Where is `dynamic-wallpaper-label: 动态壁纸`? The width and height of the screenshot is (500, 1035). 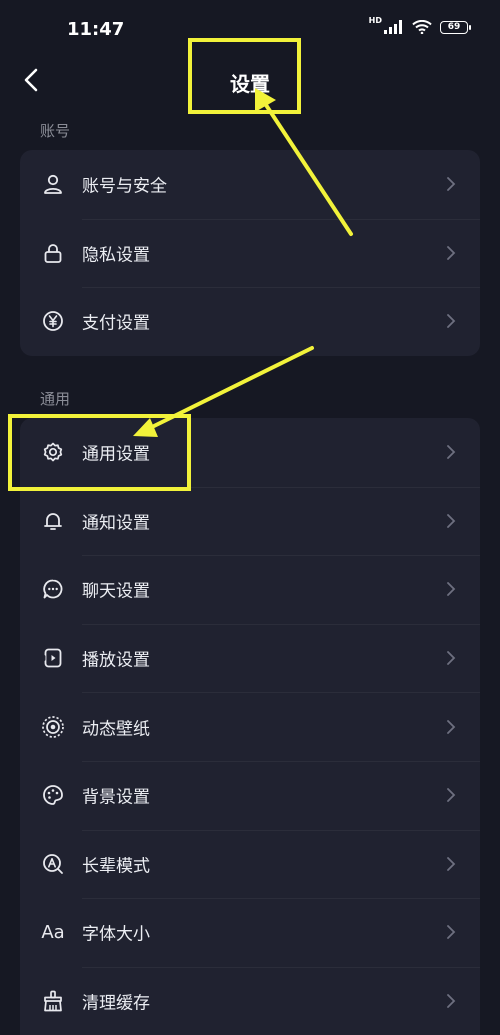 dynamic-wallpaper-label: 动态壁纸 is located at coordinates (116, 729).